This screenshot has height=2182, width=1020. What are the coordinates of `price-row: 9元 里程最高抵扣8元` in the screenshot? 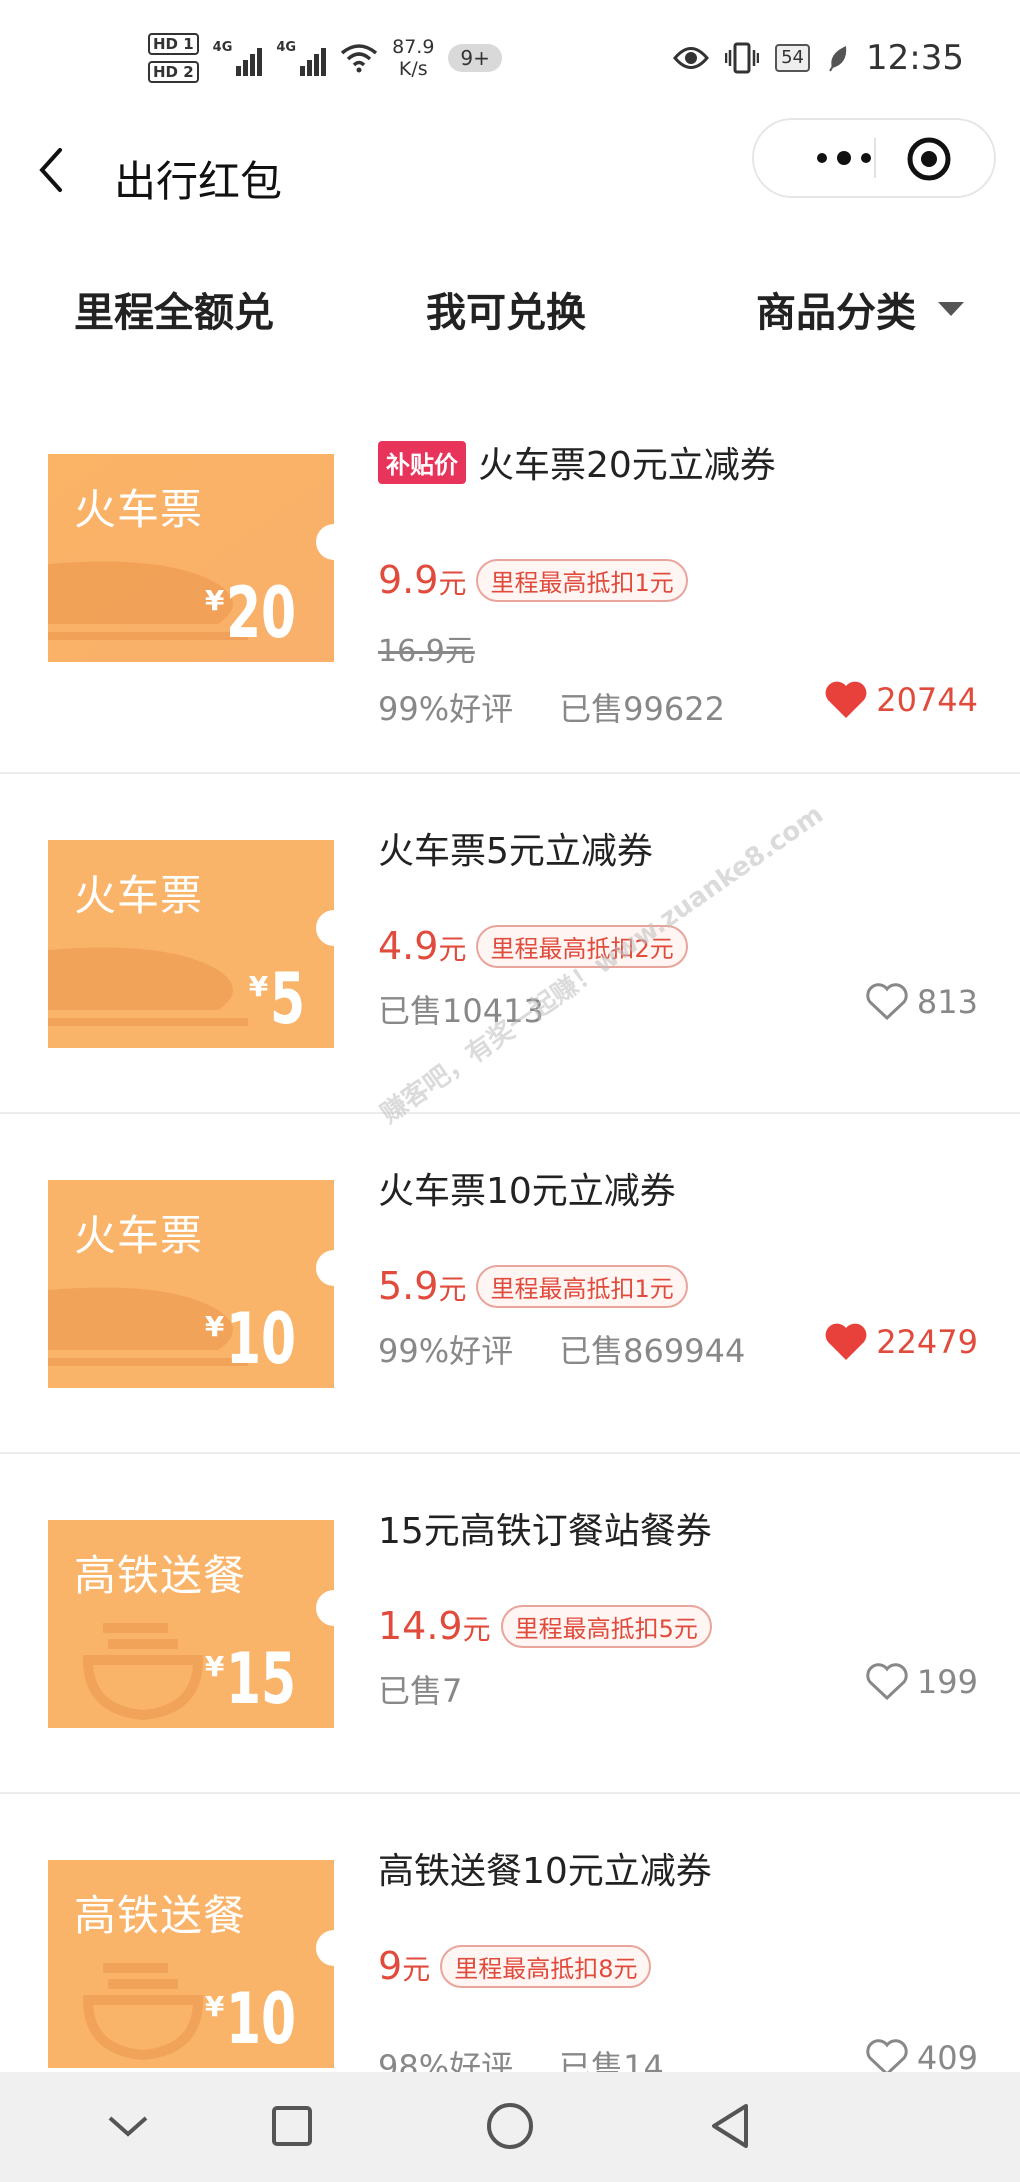 It's located at (515, 1966).